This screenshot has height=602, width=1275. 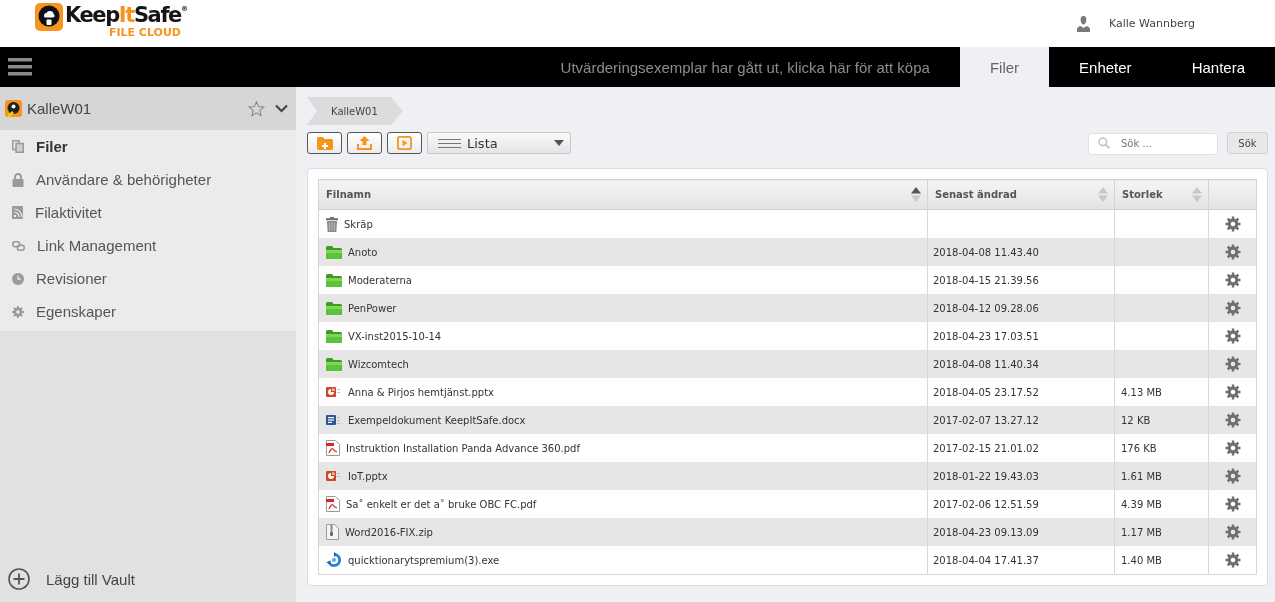 I want to click on modified-date: 2018-04-08 11.43.40, so click(x=986, y=252).